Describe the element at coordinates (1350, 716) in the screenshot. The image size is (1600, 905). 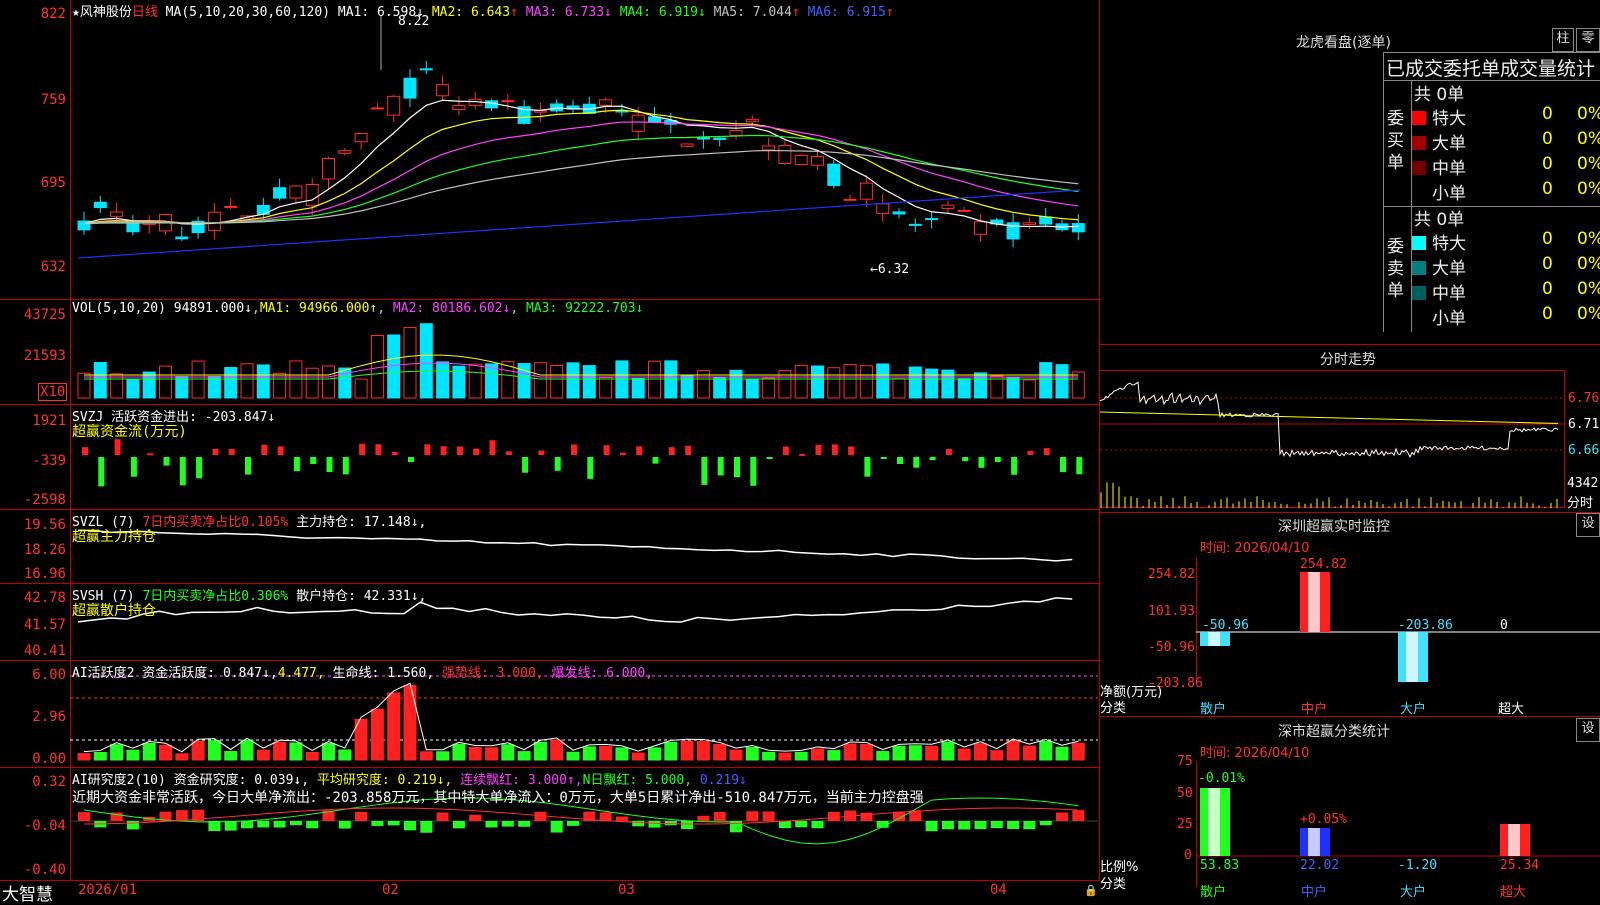
I see `class-divider` at that location.